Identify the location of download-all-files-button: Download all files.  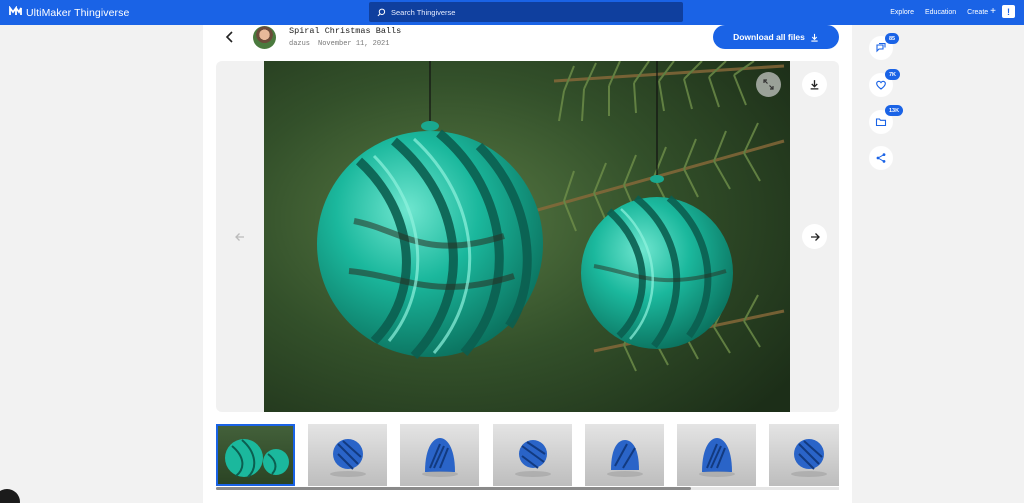
(776, 37).